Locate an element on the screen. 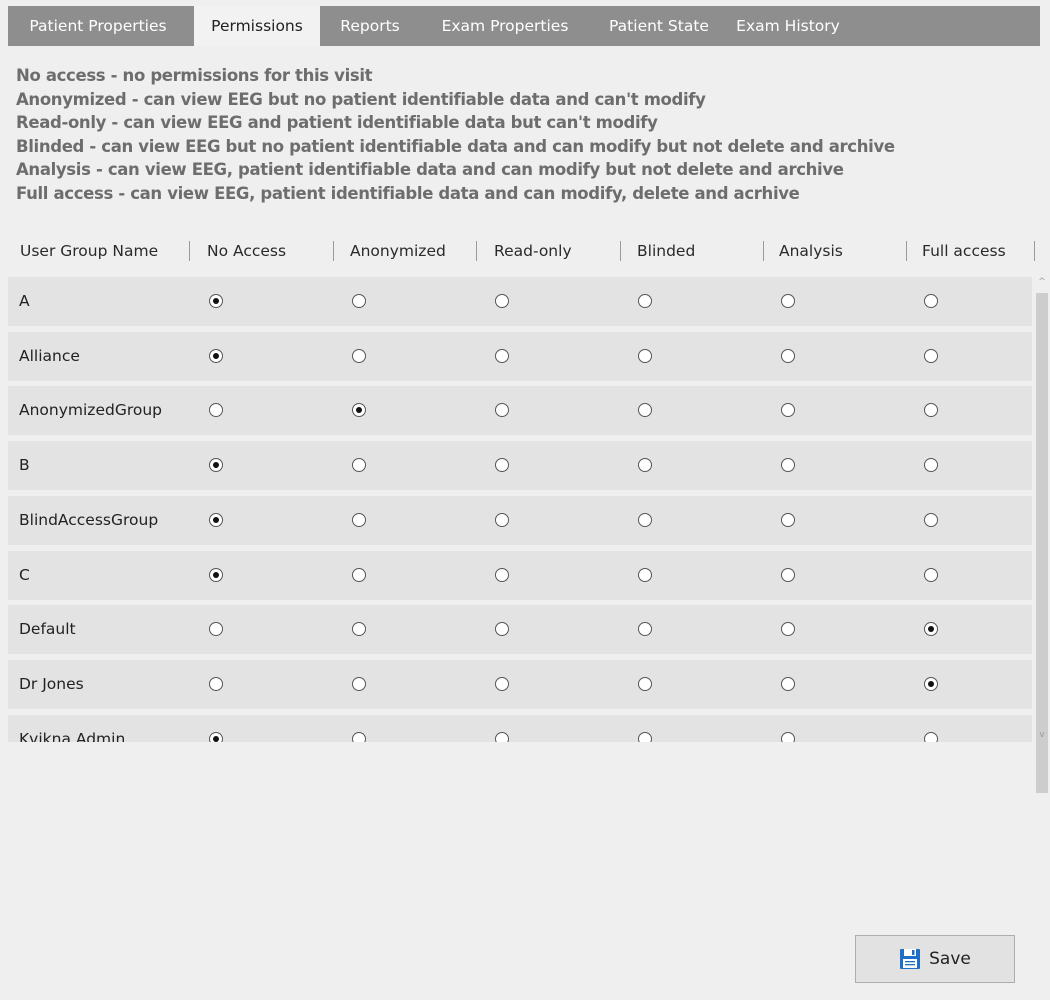 The image size is (1050, 1000). column-header-no-access: No Access is located at coordinates (246, 251).